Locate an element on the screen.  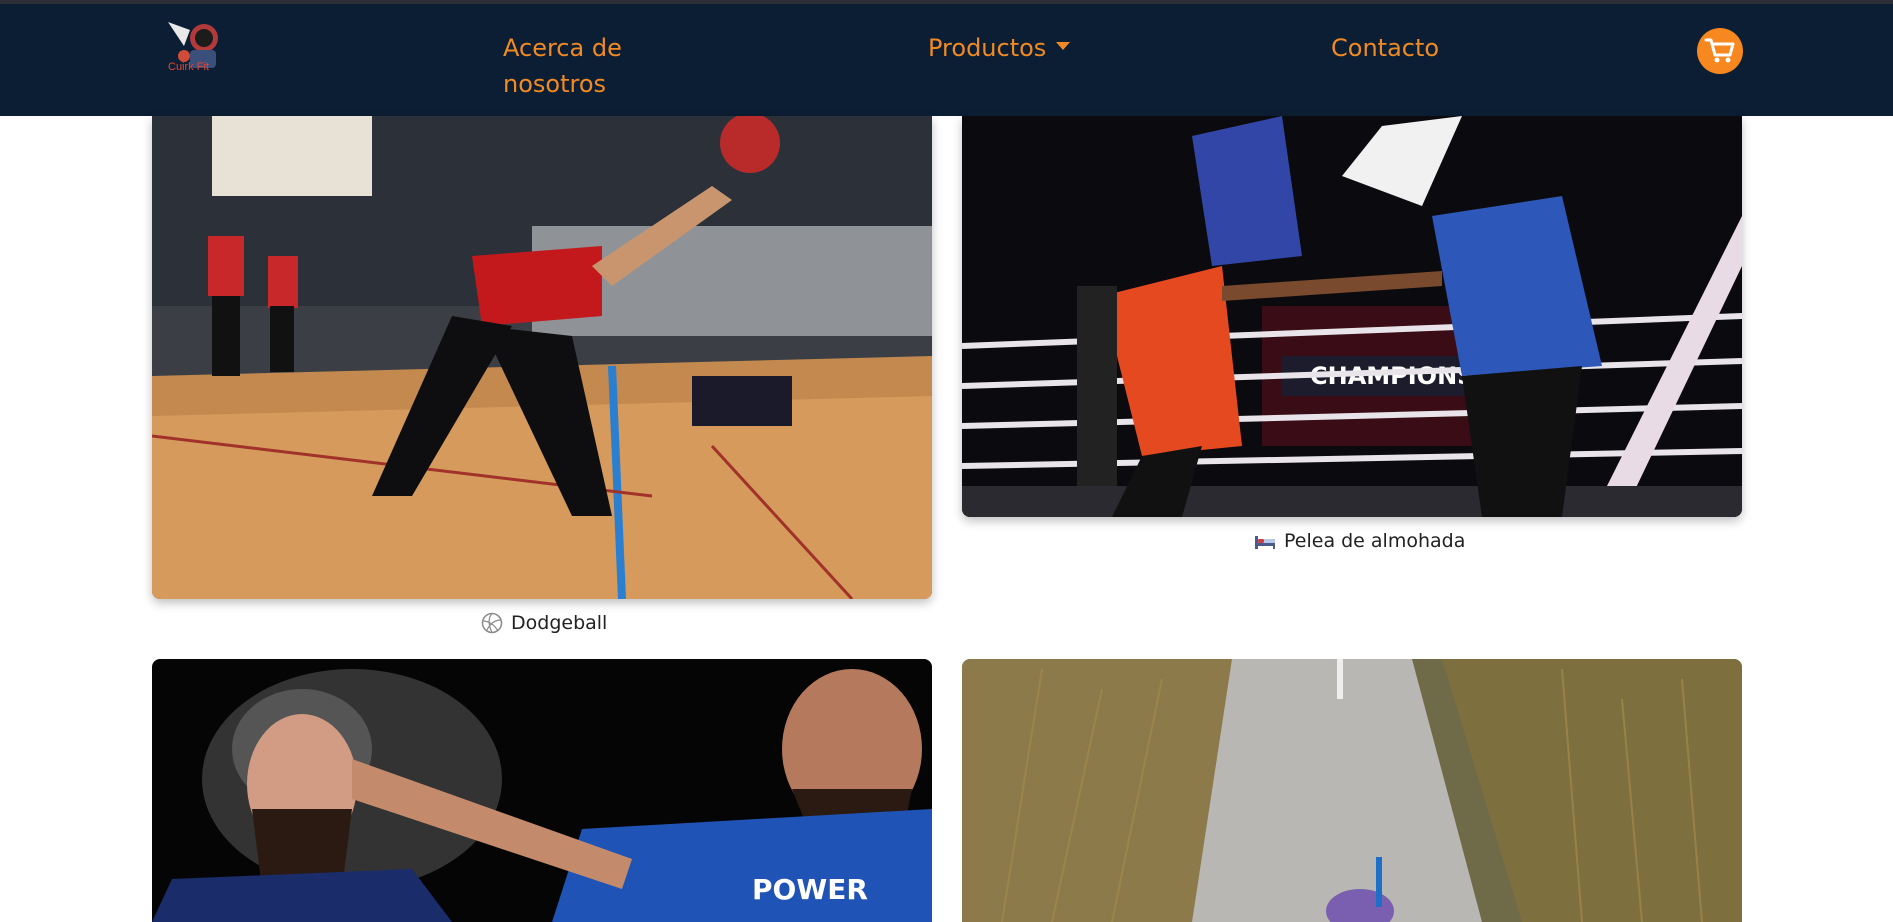
bog-snorkelling-photo is located at coordinates (1352, 790).